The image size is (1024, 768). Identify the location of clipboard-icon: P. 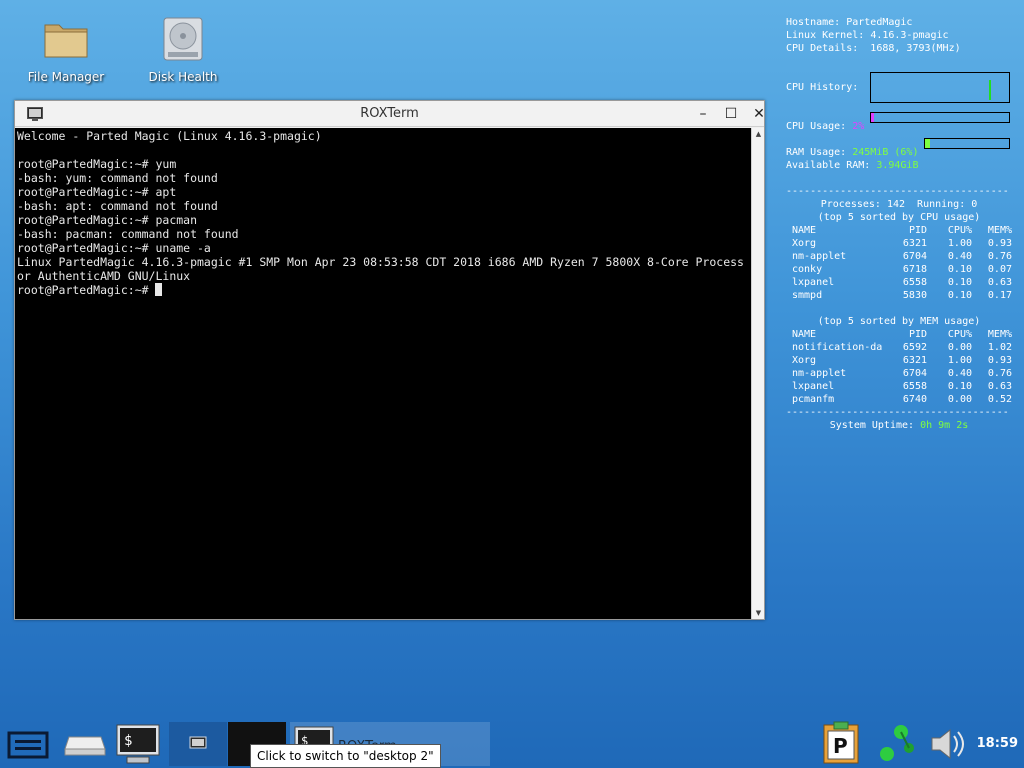
(841, 742).